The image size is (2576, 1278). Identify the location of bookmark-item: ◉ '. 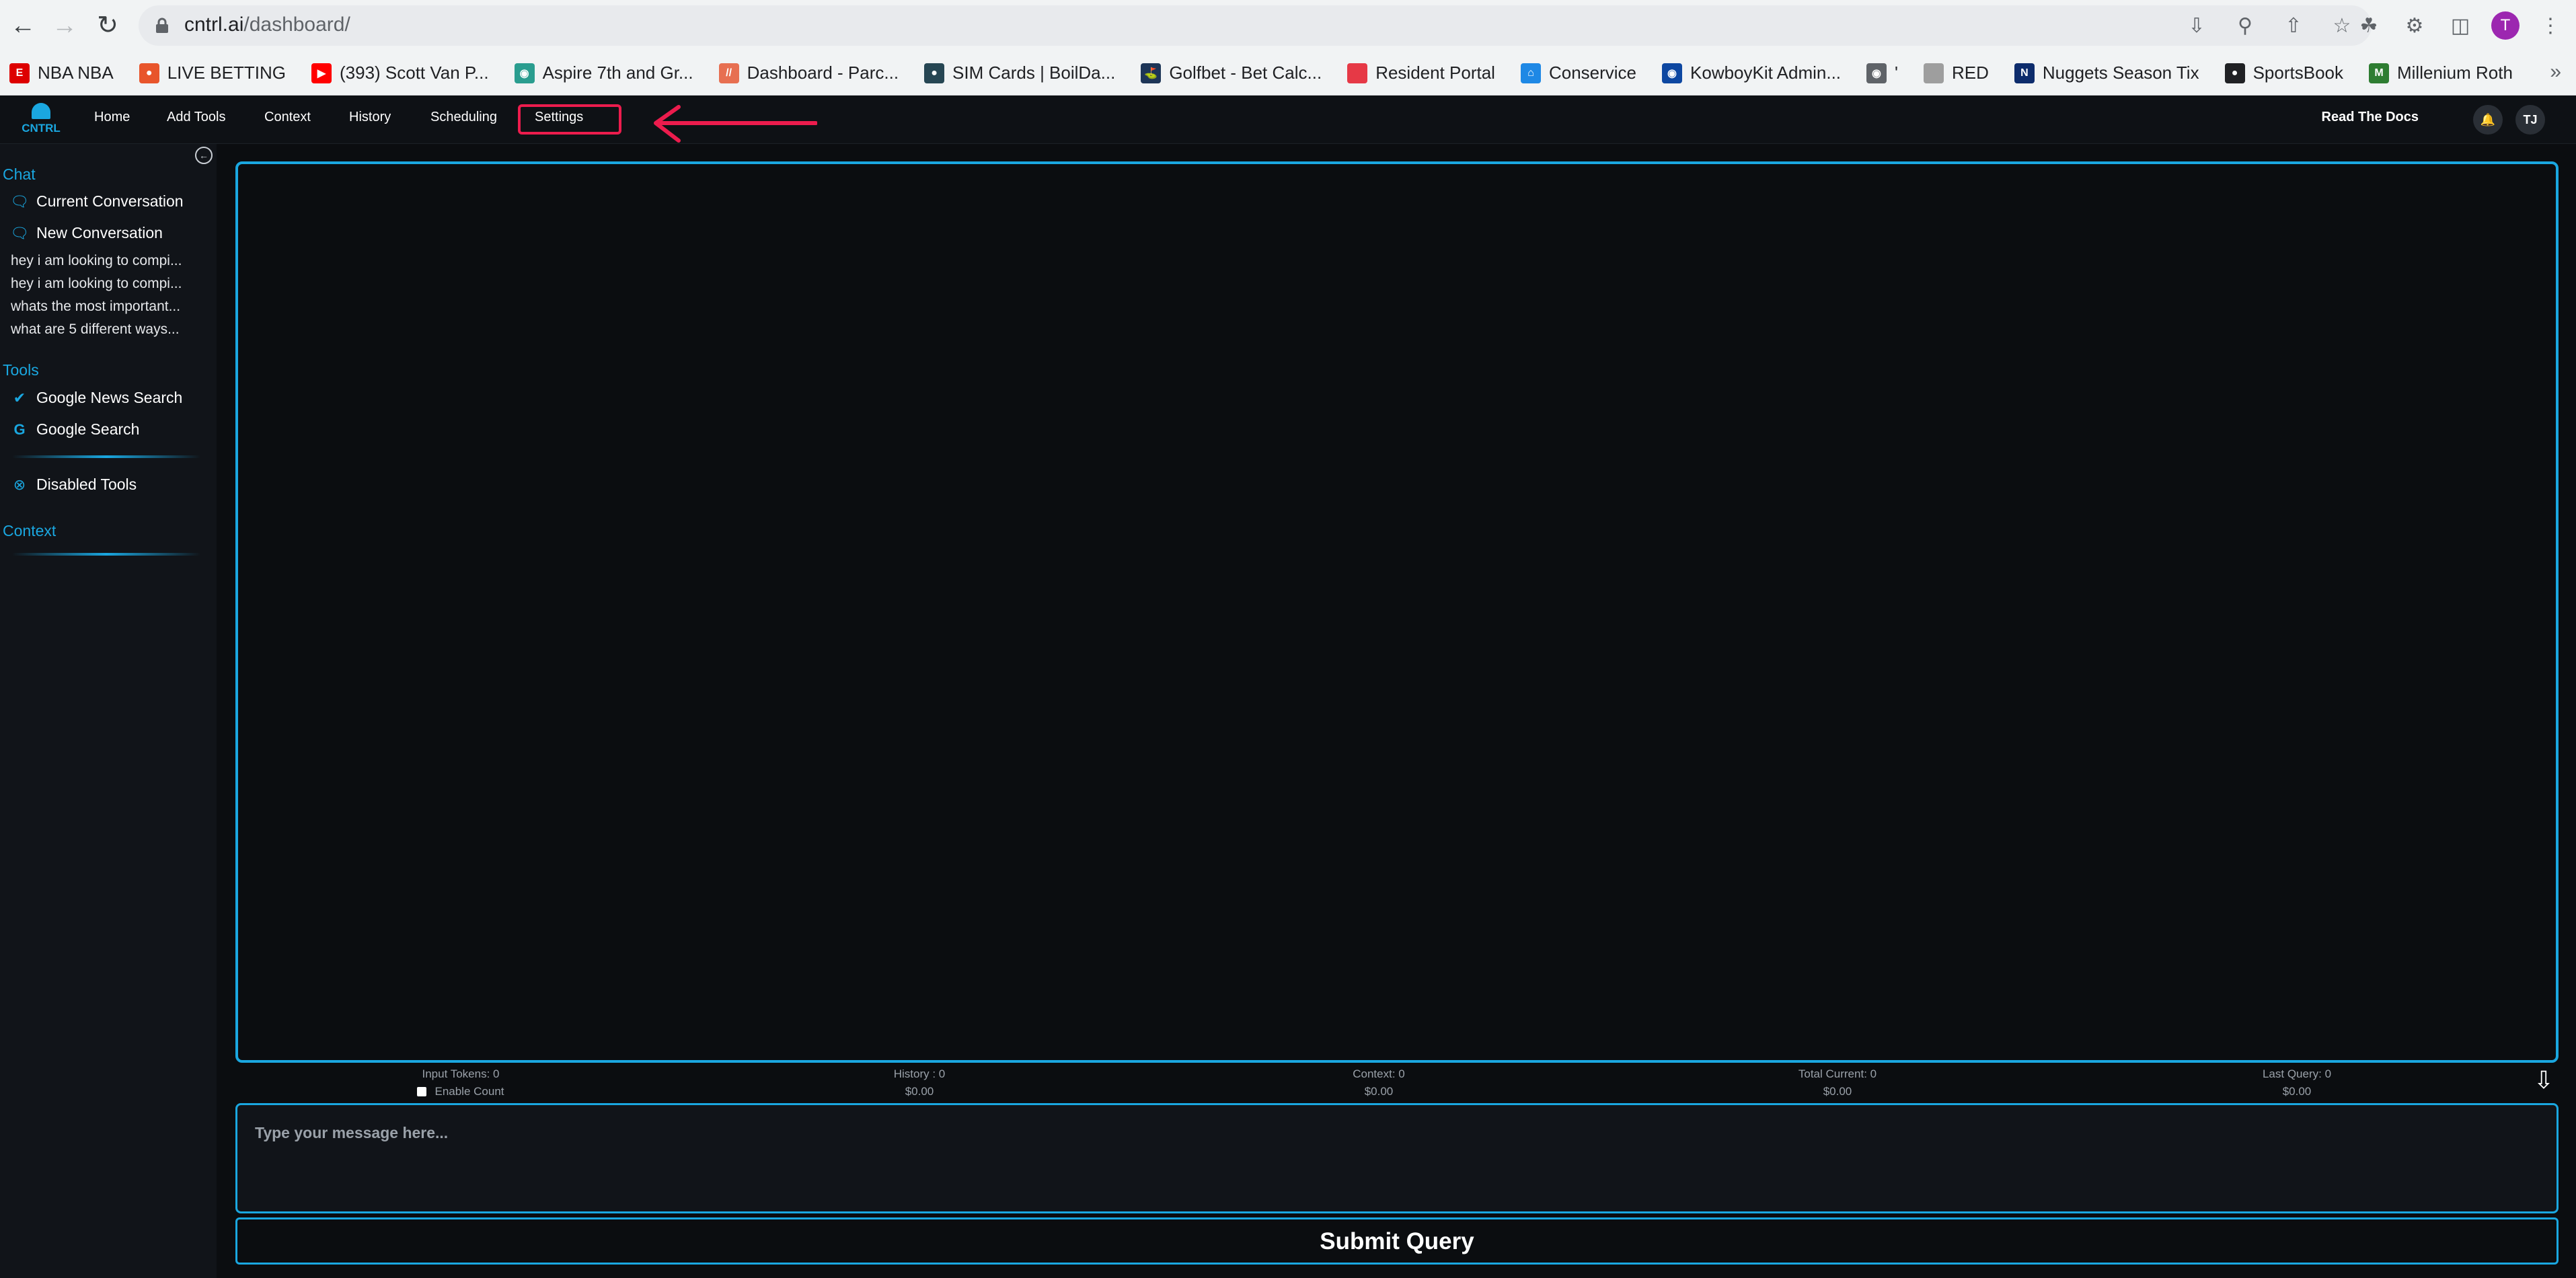
(1882, 73).